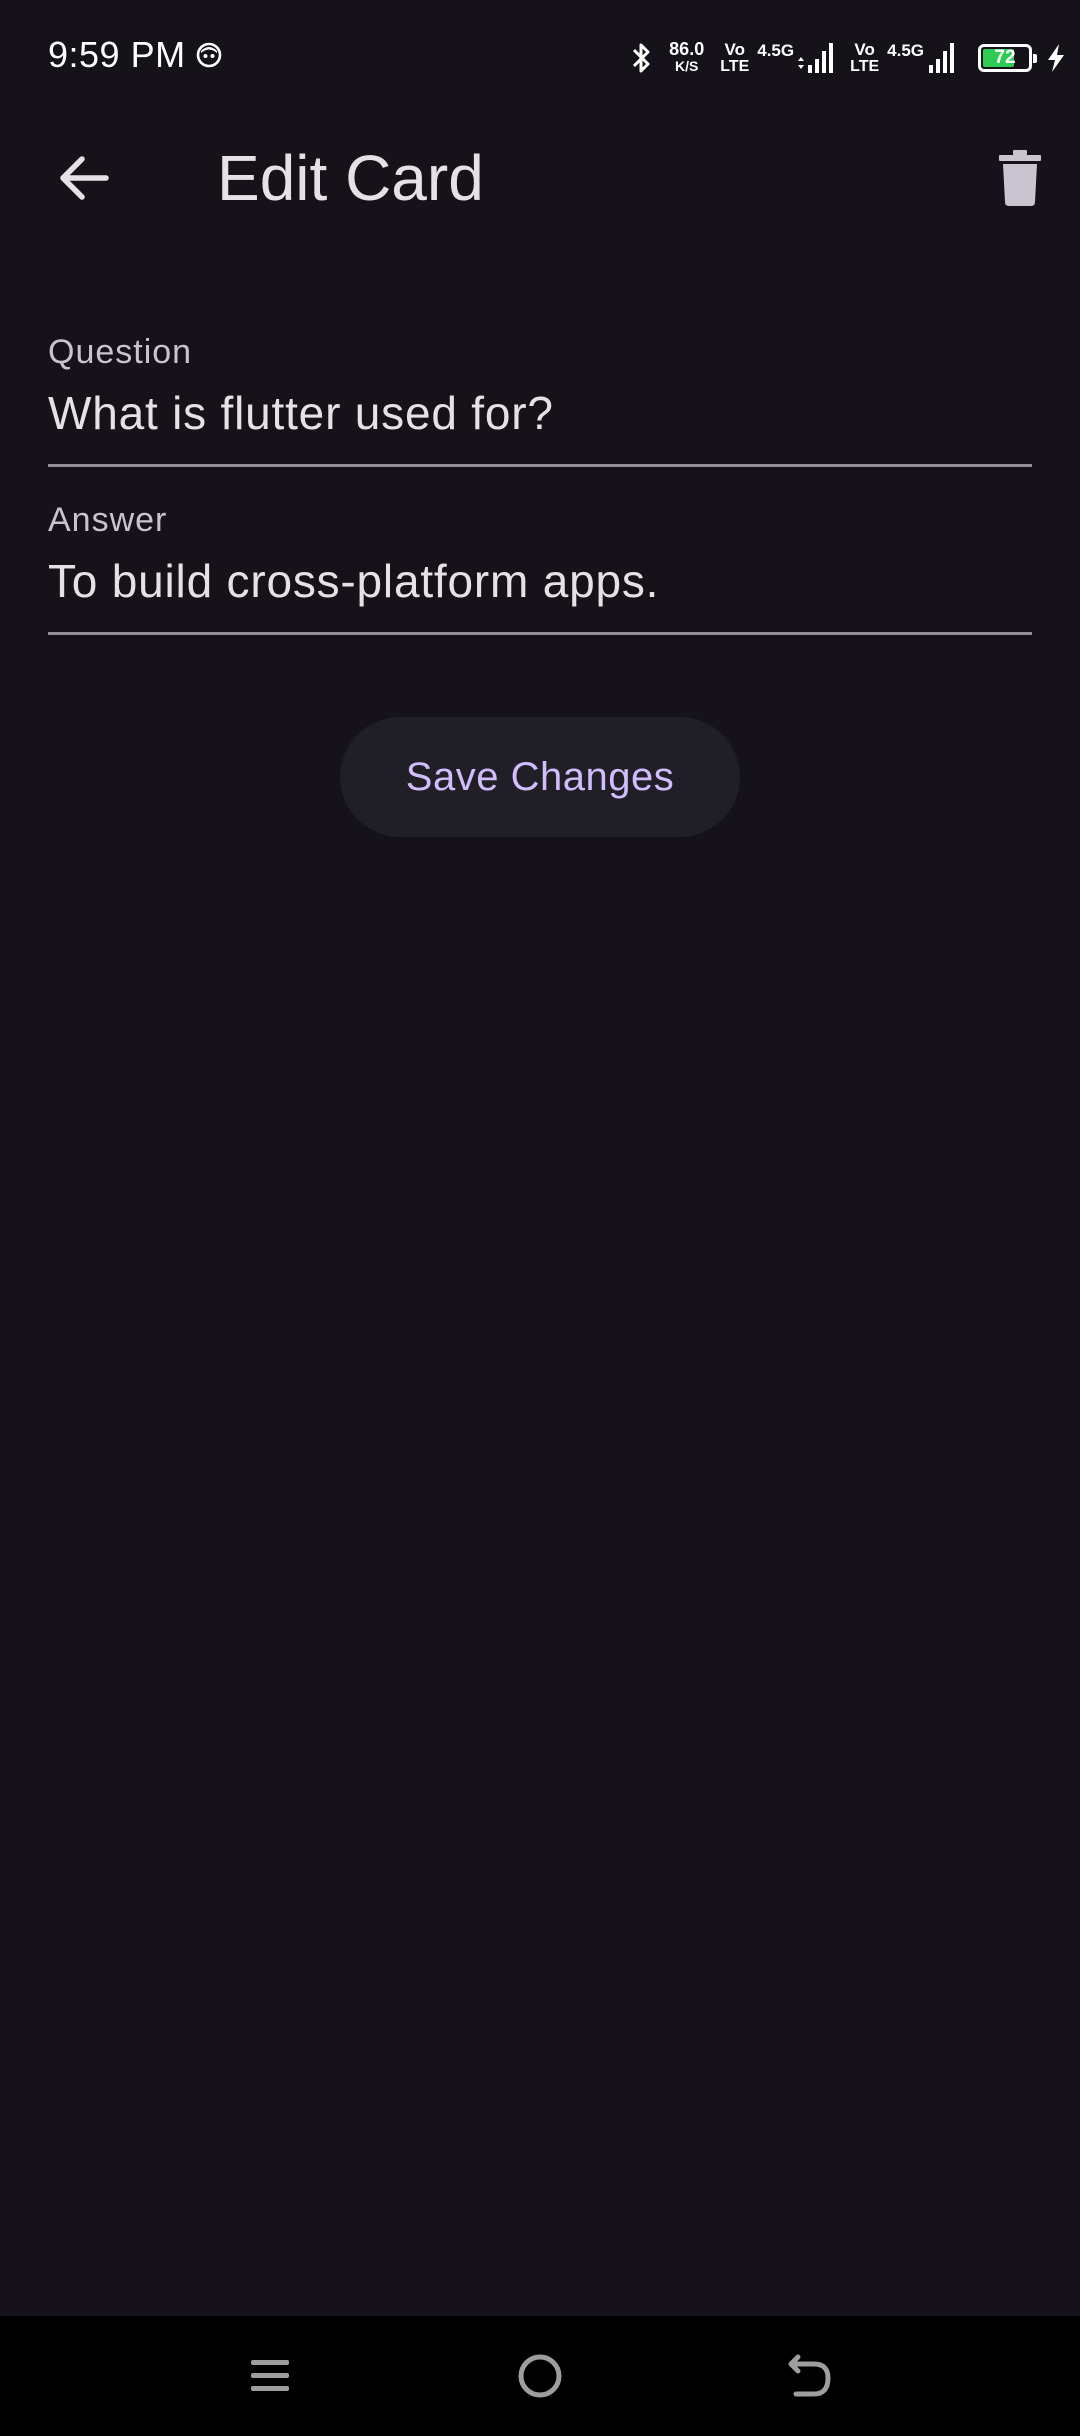  I want to click on answer-field: Answer, so click(540, 567).